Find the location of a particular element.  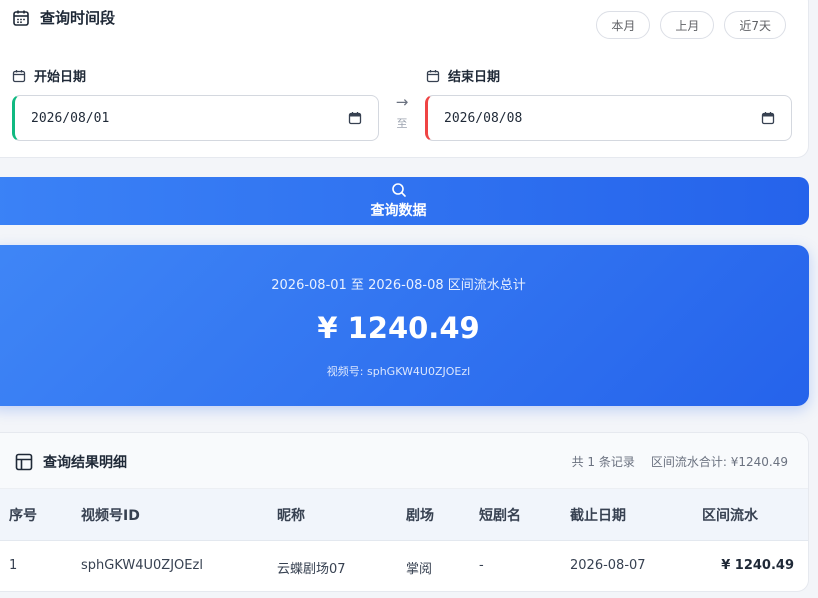

range-title: 查询时间段 is located at coordinates (78, 18).